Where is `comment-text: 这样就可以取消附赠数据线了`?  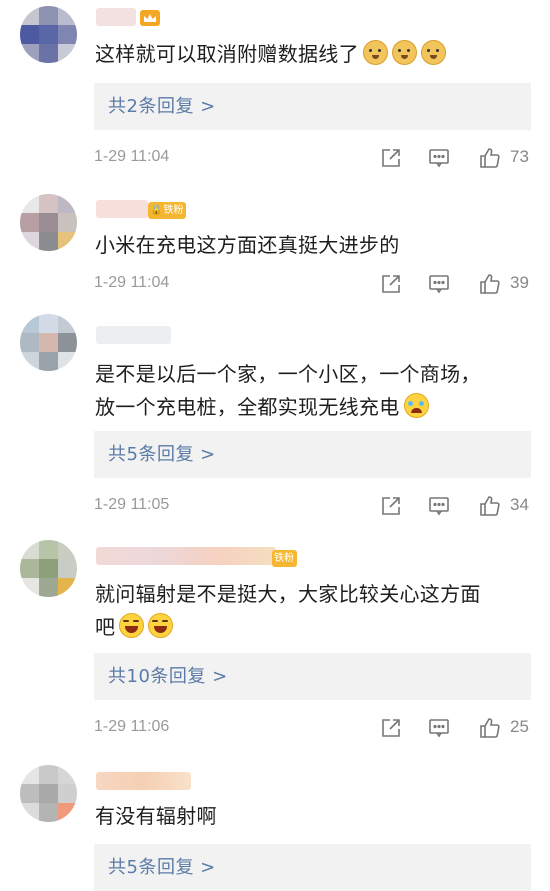 comment-text: 这样就可以取消附赠数据线了 is located at coordinates (310, 54).